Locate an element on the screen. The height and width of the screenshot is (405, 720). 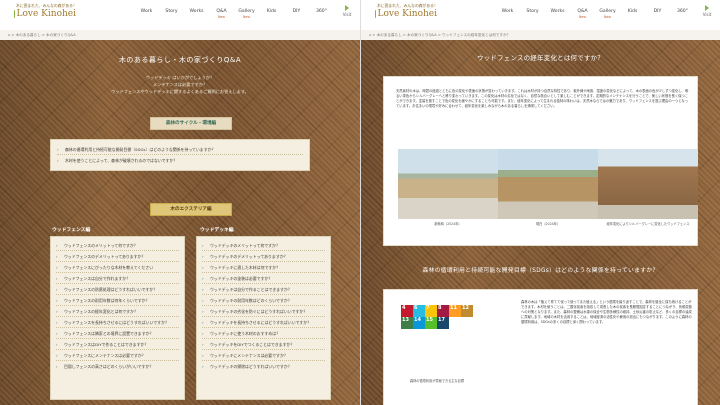
question-link: › ウッドフェンスの防腐処理はどうすればいいですか？ is located at coordinates (117, 289).